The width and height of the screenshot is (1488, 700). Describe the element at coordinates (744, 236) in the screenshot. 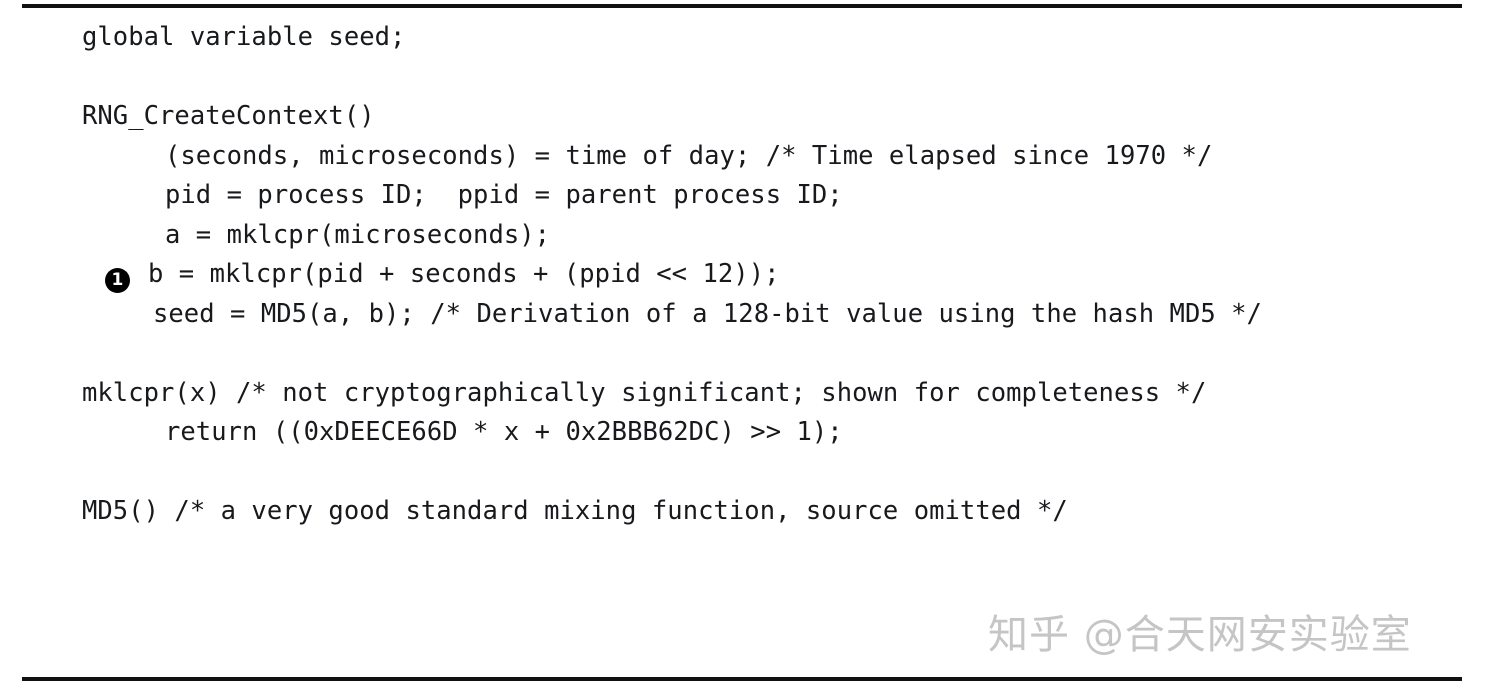

I see `code-line: a = mklcpr(microseconds);` at that location.